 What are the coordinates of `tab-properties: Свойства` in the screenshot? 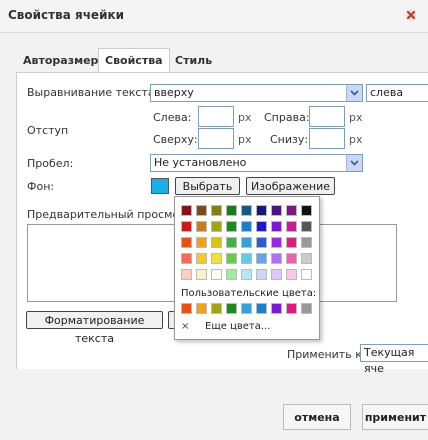 It's located at (134, 60).